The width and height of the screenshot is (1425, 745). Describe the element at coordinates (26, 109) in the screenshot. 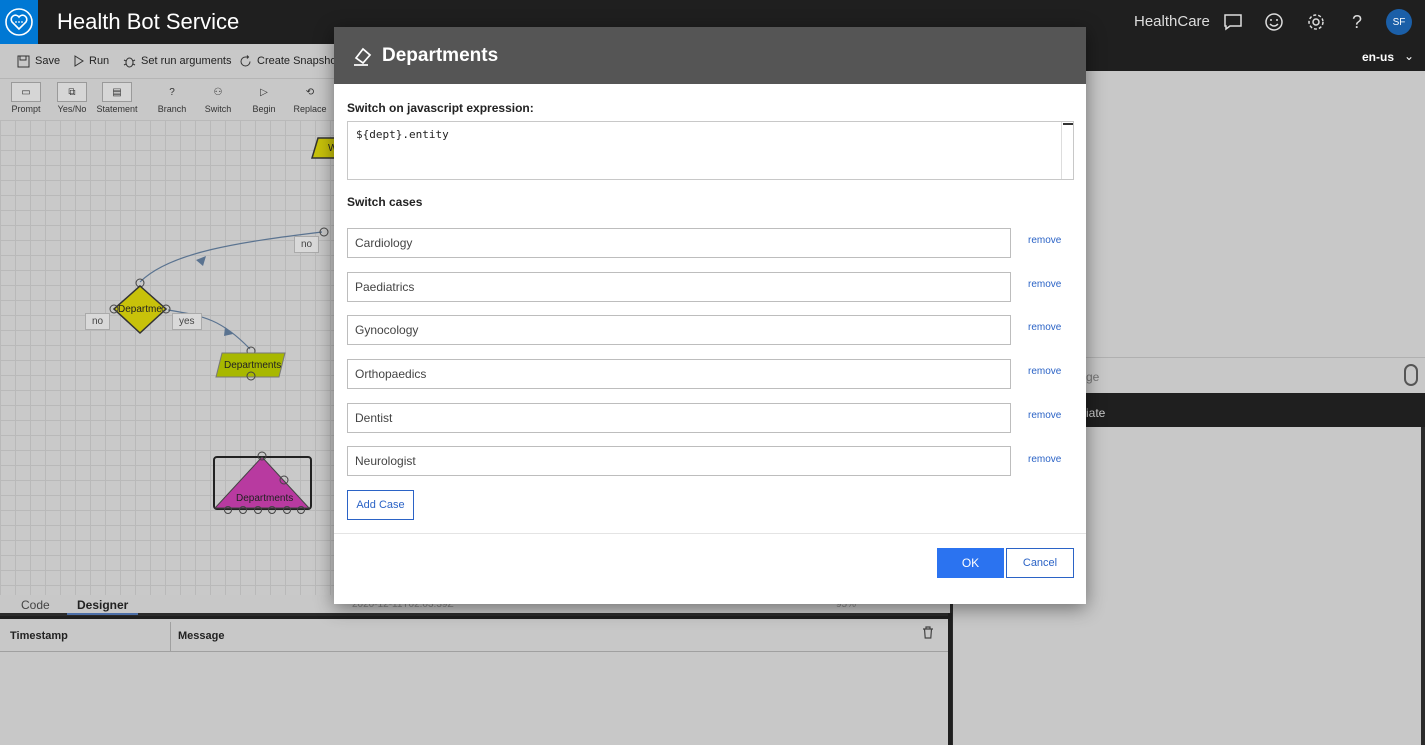

I see `shape-label: Prompt` at that location.